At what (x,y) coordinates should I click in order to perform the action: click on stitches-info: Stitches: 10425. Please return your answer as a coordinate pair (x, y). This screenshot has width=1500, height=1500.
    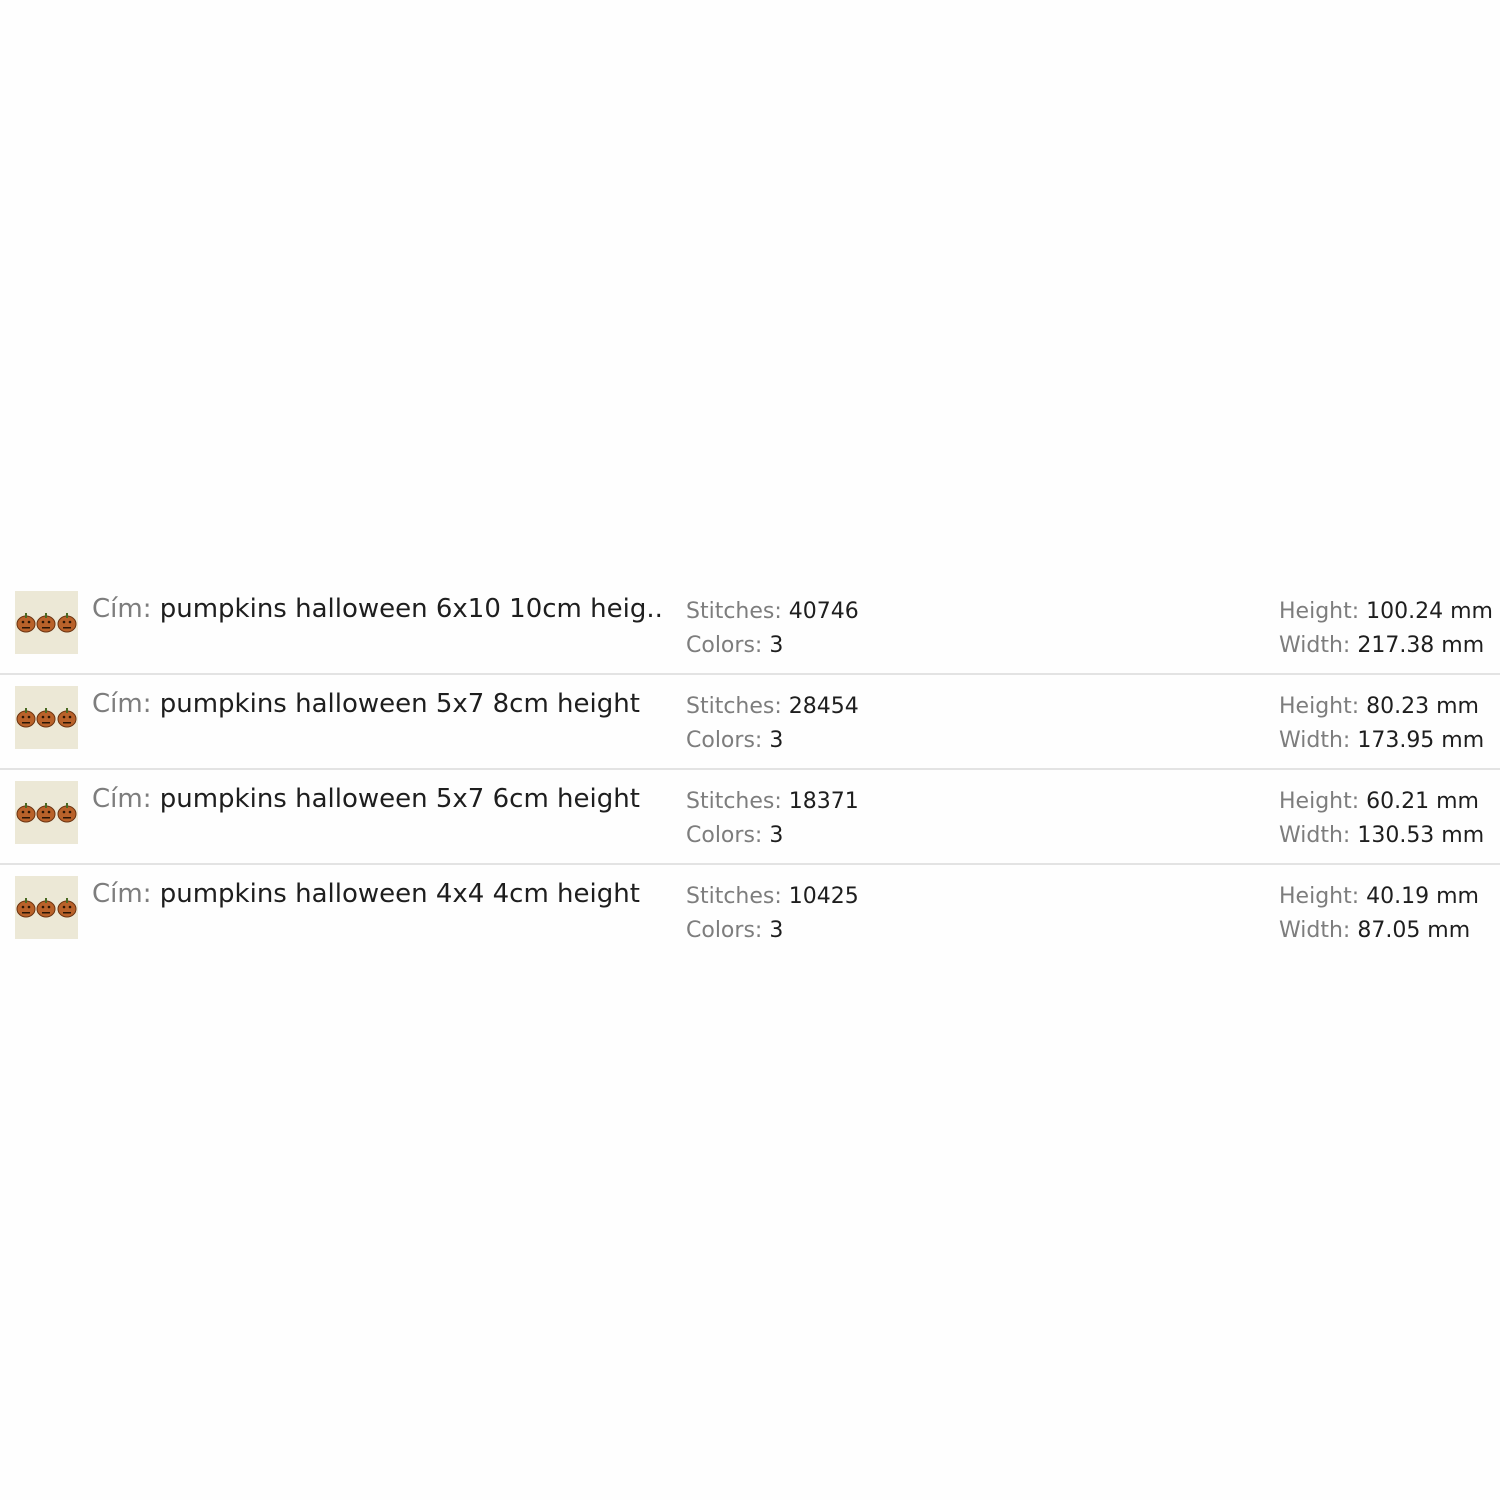
    Looking at the image, I should click on (772, 897).